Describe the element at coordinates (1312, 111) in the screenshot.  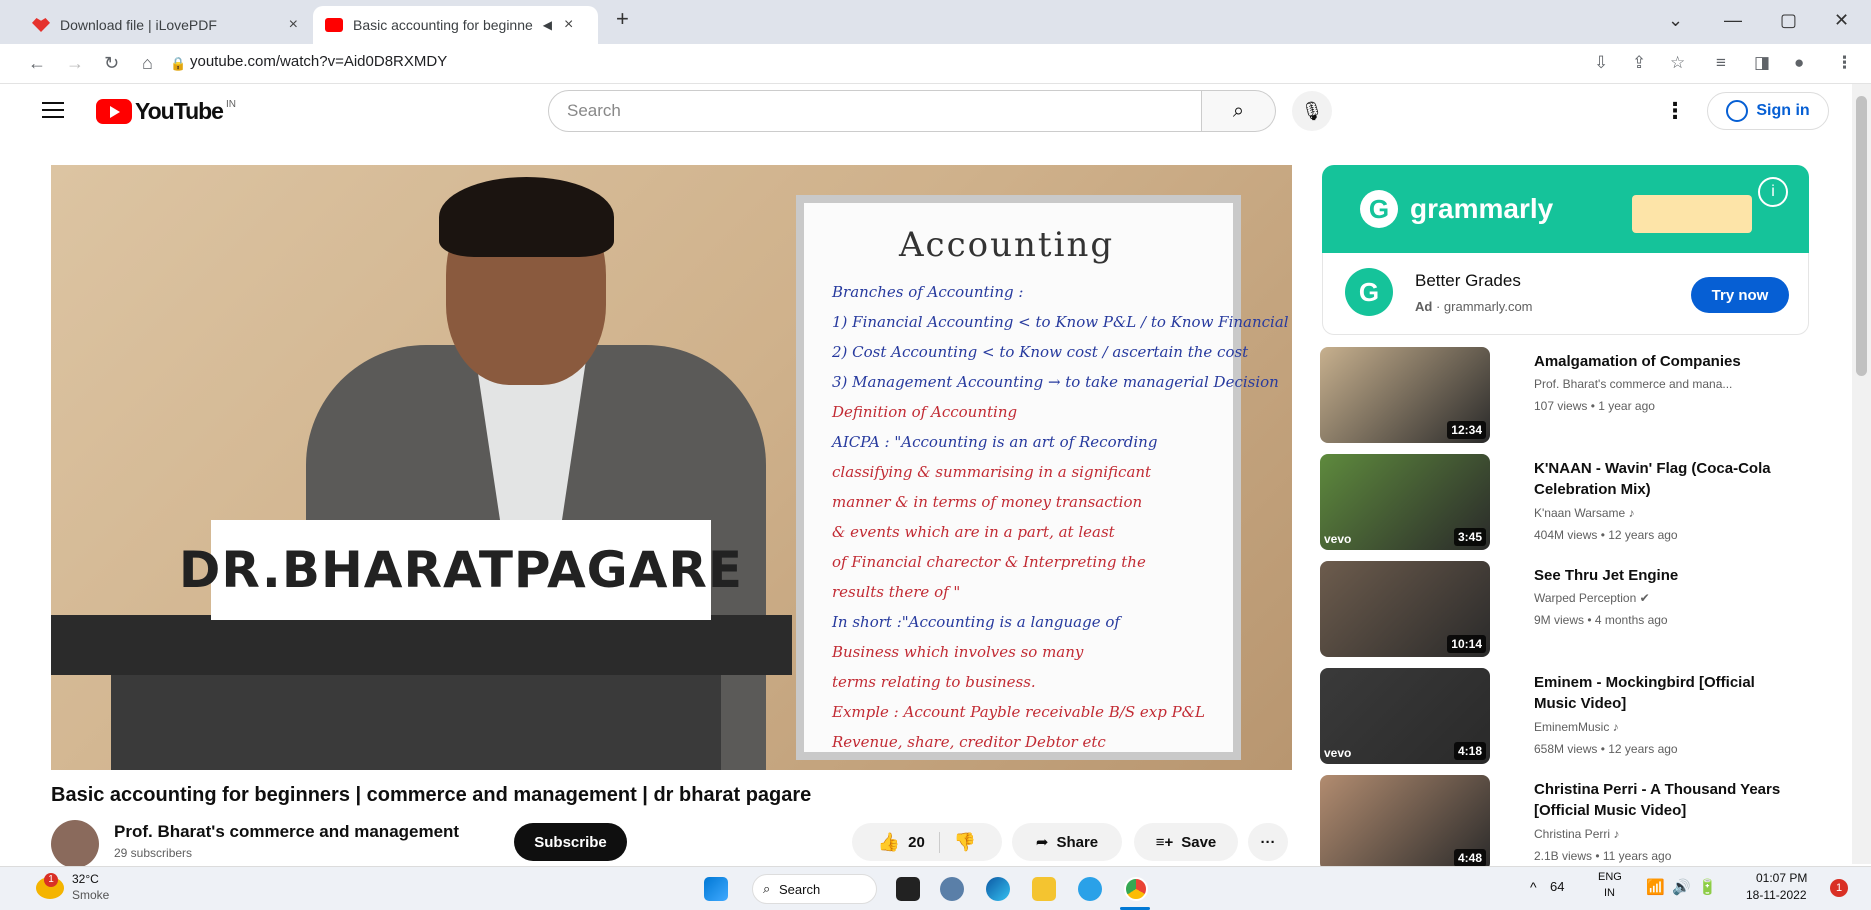
I see `voice-search-button: 🎙` at that location.